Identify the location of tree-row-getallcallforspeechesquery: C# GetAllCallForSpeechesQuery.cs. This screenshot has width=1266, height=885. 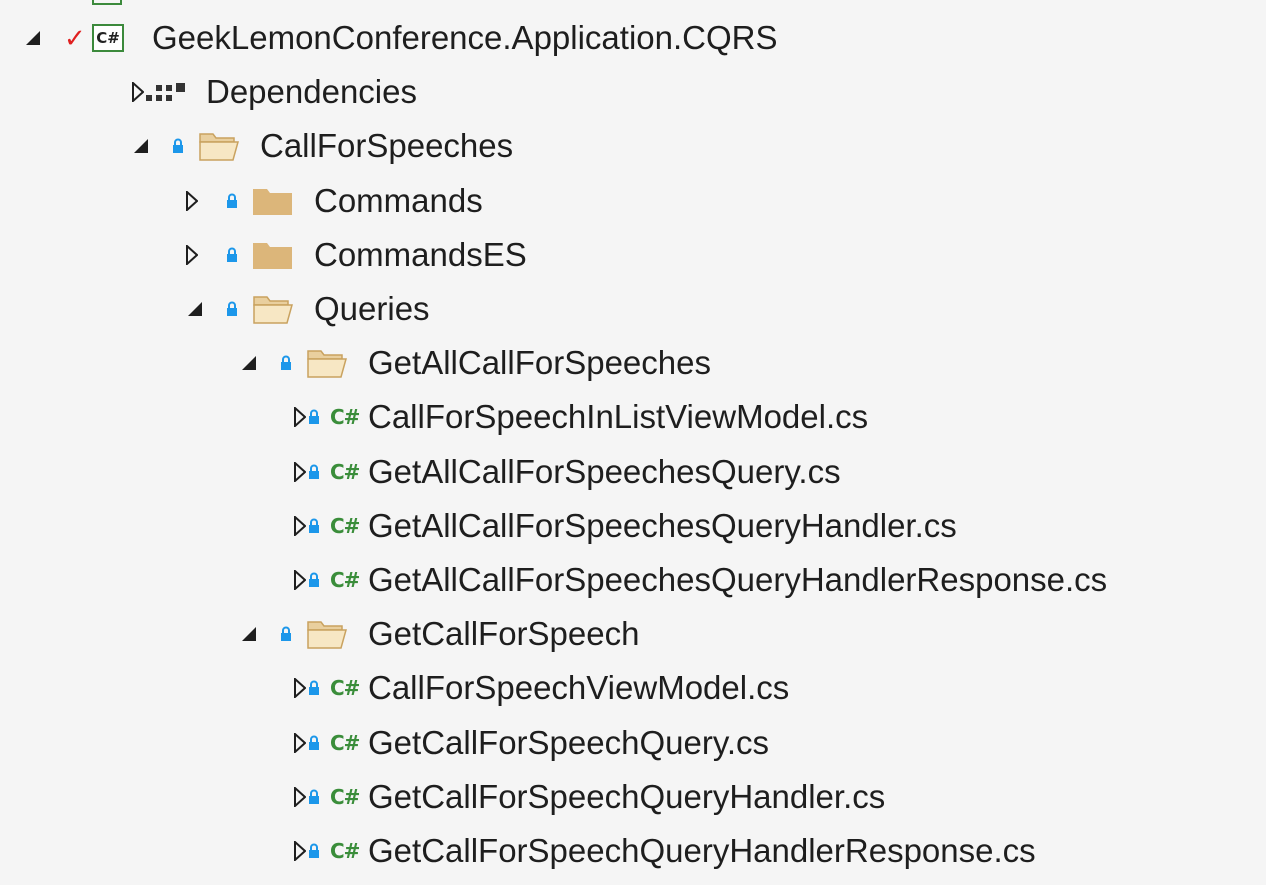
(633, 472).